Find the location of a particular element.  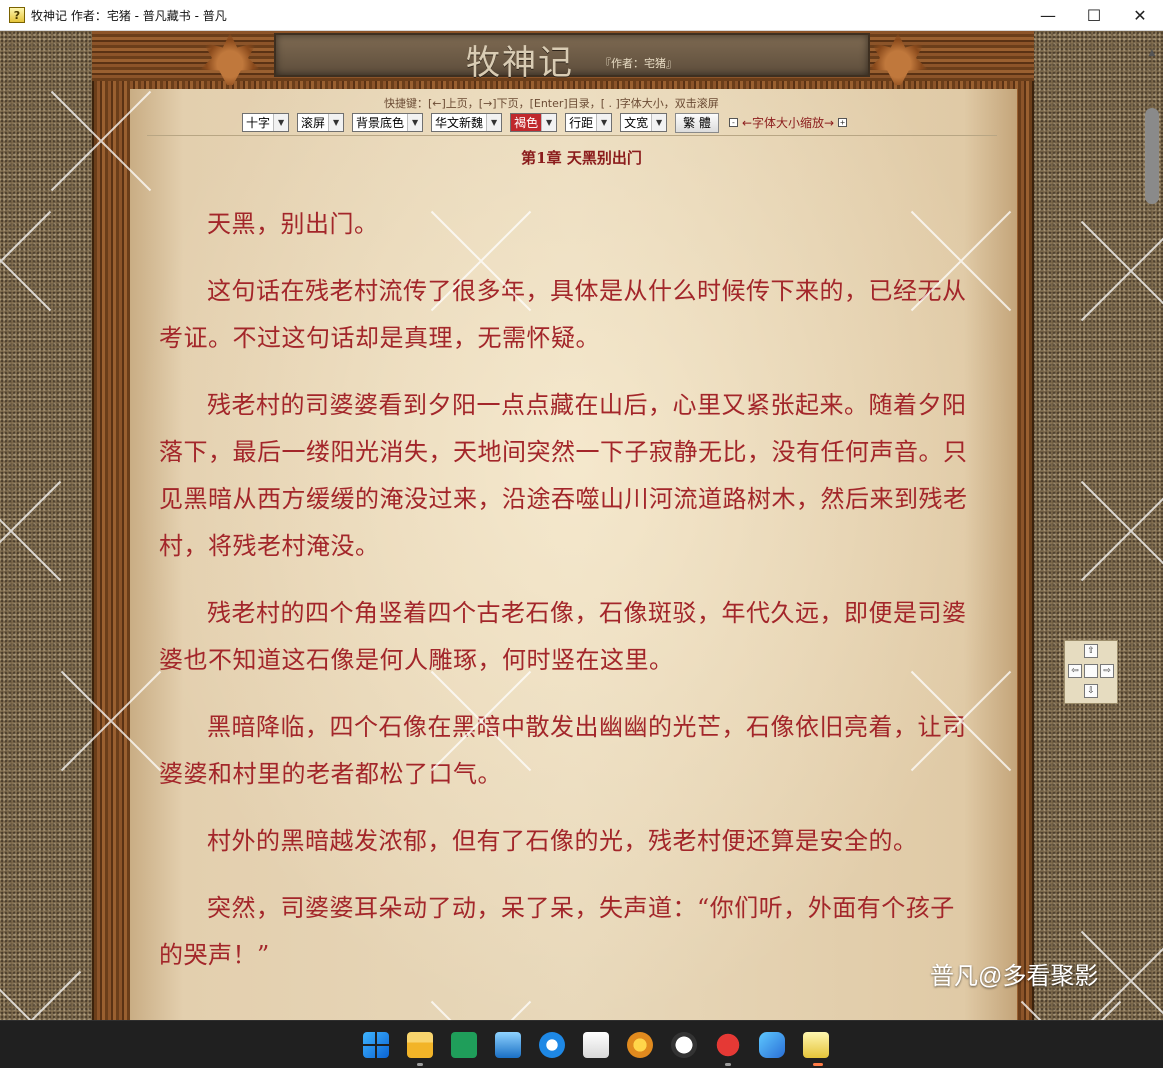

zoom-in-button: + is located at coordinates (843, 122).